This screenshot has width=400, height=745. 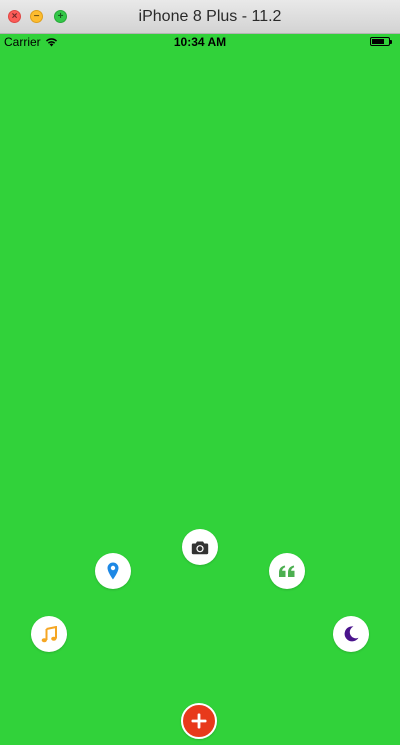 I want to click on window-title-bar: × − + iPhone 8 Plus - 11.2, so click(x=200, y=17).